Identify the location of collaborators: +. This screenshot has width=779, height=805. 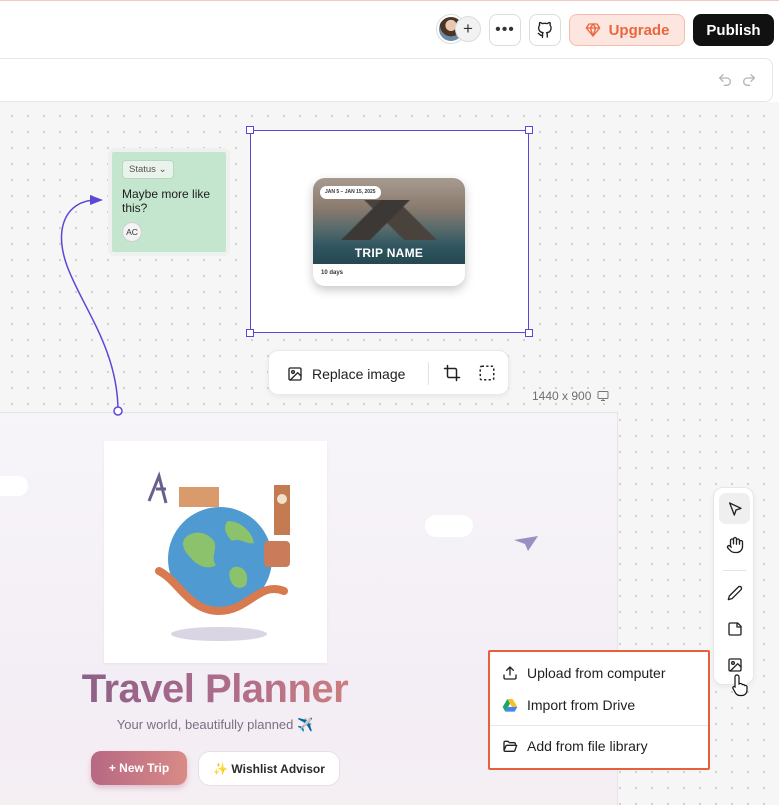
(459, 30).